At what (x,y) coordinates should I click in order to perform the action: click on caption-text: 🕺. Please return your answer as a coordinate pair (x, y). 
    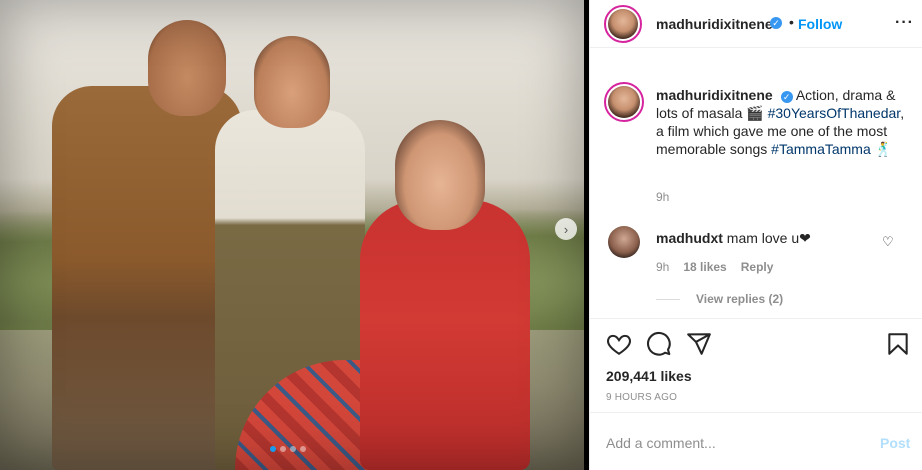
    Looking at the image, I should click on (881, 149).